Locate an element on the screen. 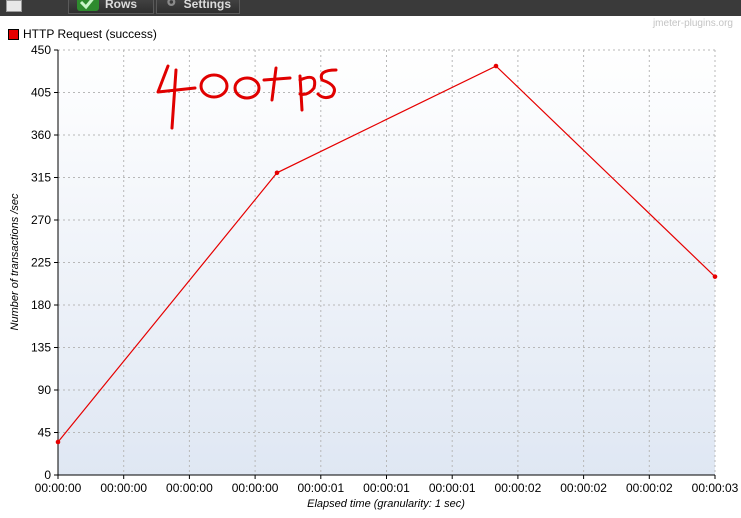 The height and width of the screenshot is (518, 741). y-tick-label: 45 is located at coordinates (45, 433).